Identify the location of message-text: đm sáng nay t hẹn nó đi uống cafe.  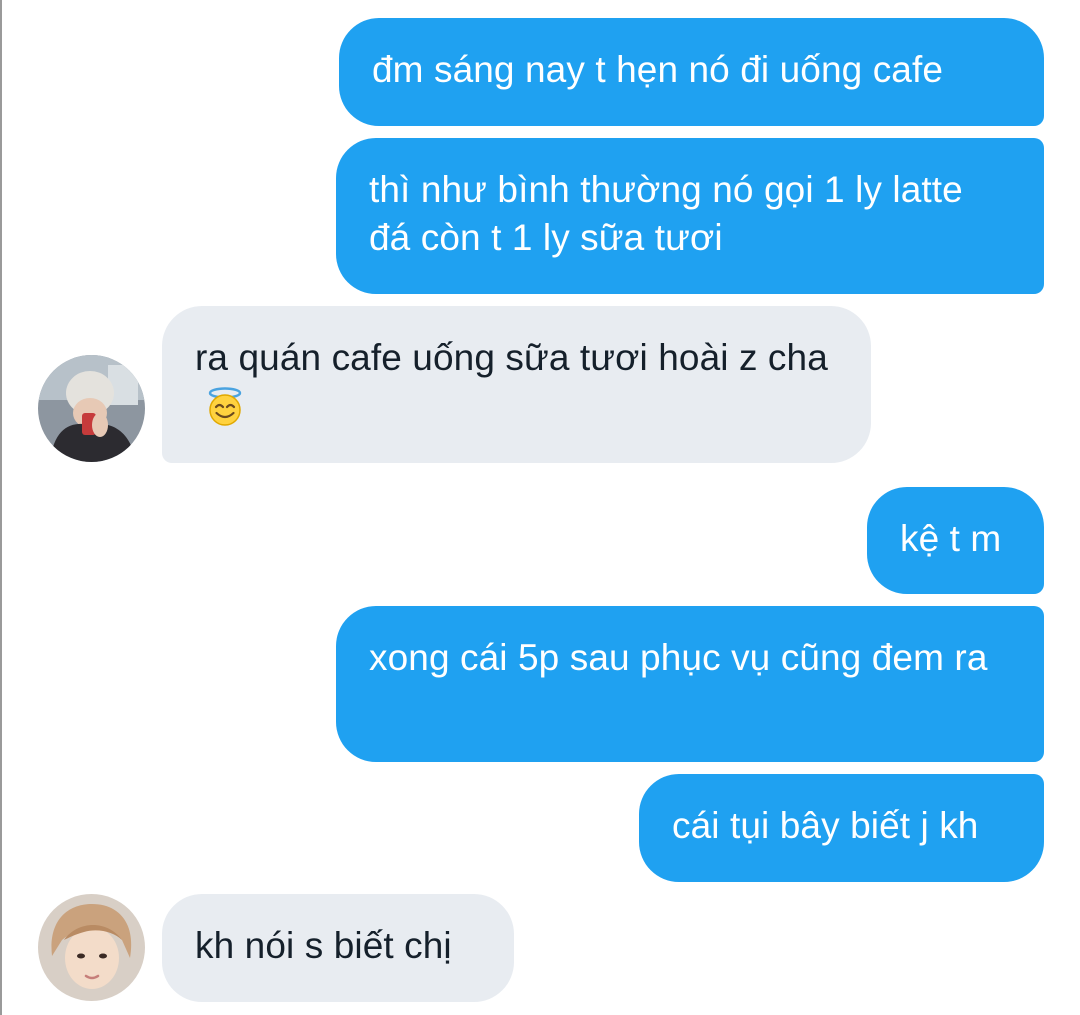
(658, 69).